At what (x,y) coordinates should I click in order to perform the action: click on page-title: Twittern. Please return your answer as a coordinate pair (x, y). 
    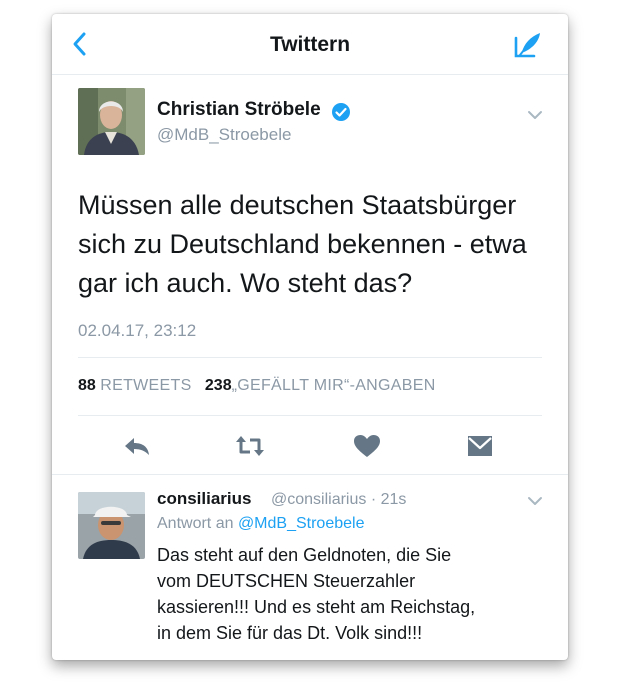
    Looking at the image, I should click on (310, 44).